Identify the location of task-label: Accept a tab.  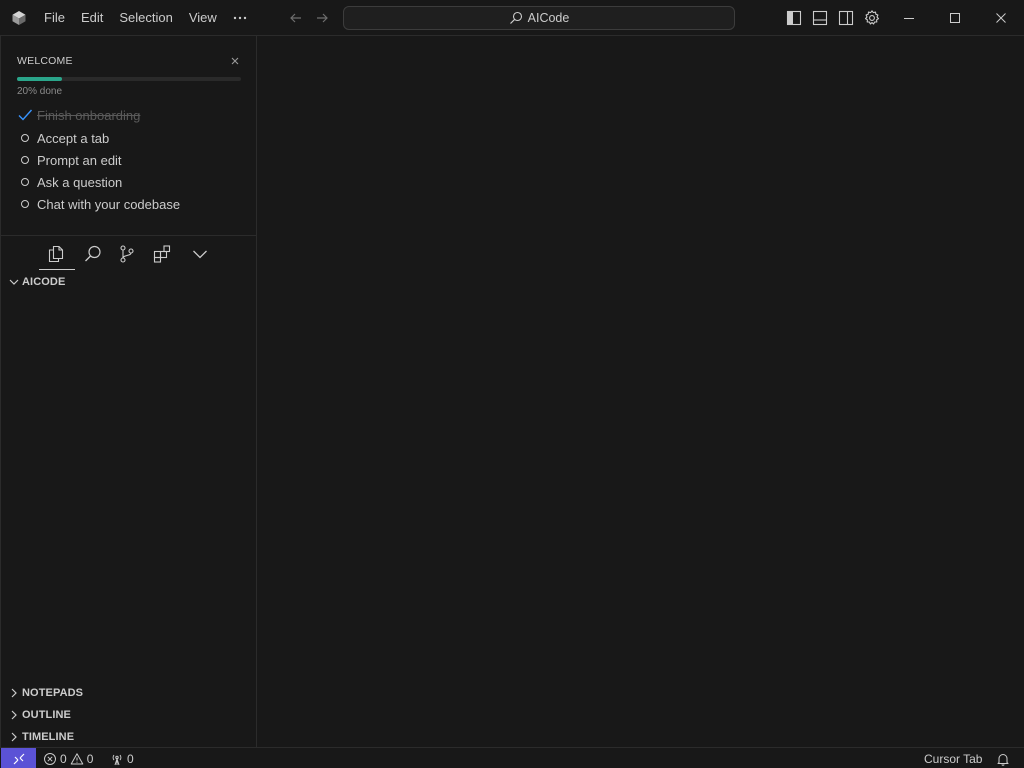
(73, 138).